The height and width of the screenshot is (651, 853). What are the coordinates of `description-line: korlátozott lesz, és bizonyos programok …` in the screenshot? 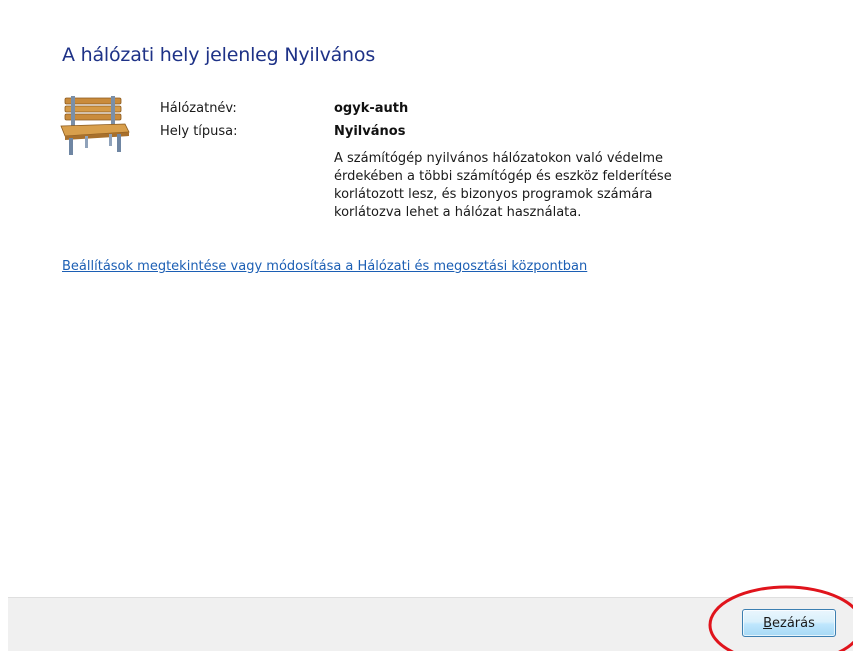 It's located at (493, 194).